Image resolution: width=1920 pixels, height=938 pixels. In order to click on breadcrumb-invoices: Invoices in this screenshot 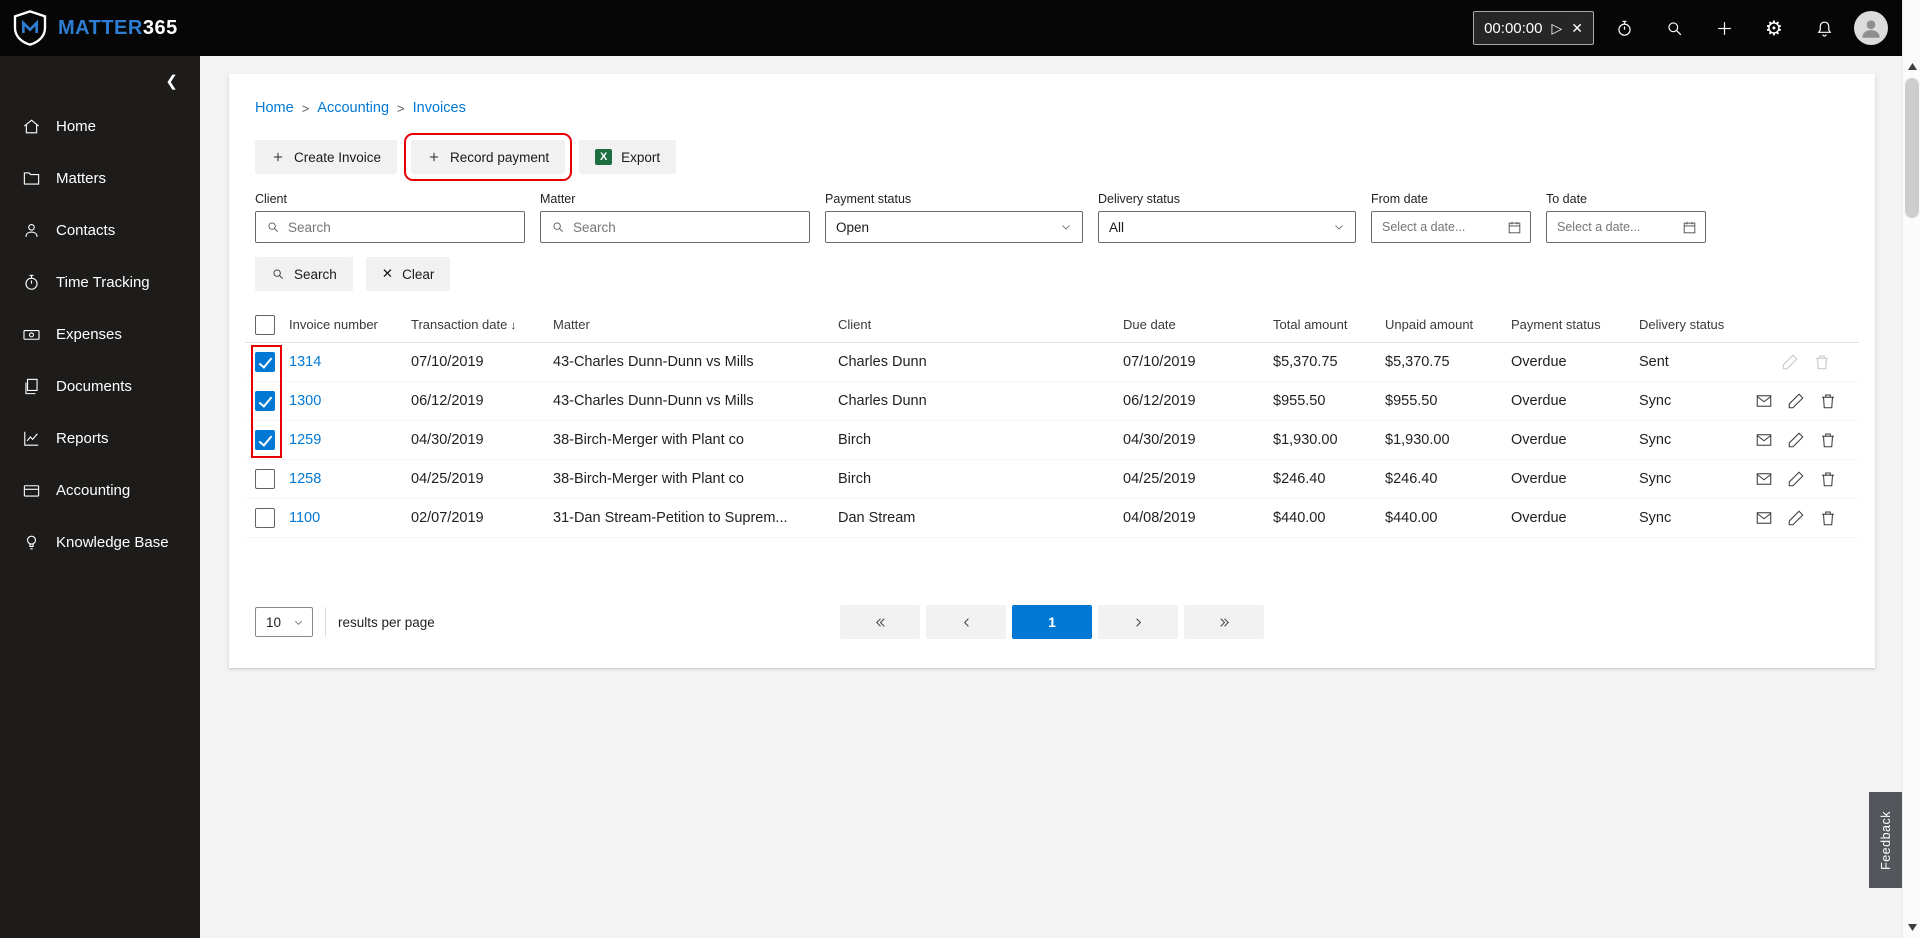, I will do `click(439, 108)`.